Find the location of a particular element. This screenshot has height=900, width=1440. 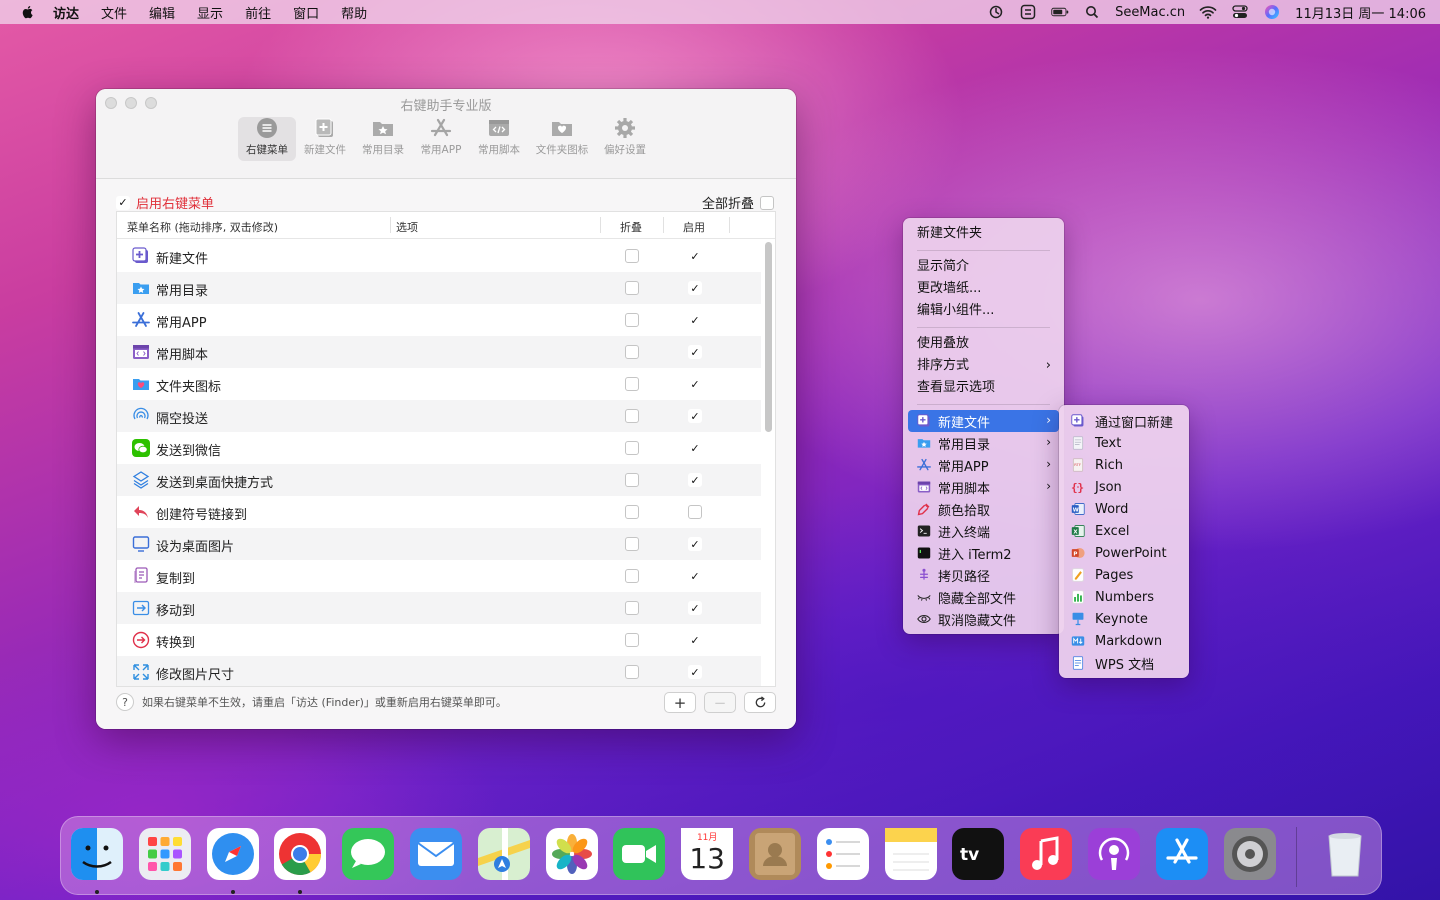

music-icon is located at coordinates (1046, 854).